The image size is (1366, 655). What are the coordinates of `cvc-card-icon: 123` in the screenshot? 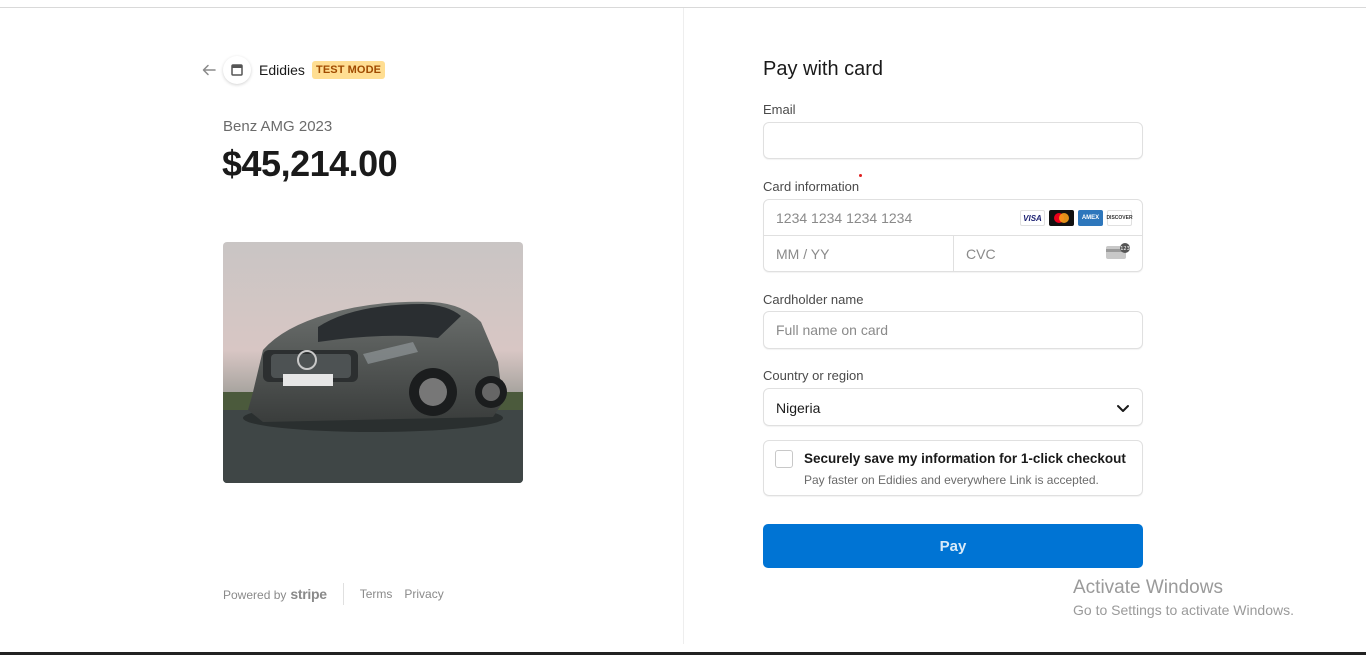 It's located at (1118, 253).